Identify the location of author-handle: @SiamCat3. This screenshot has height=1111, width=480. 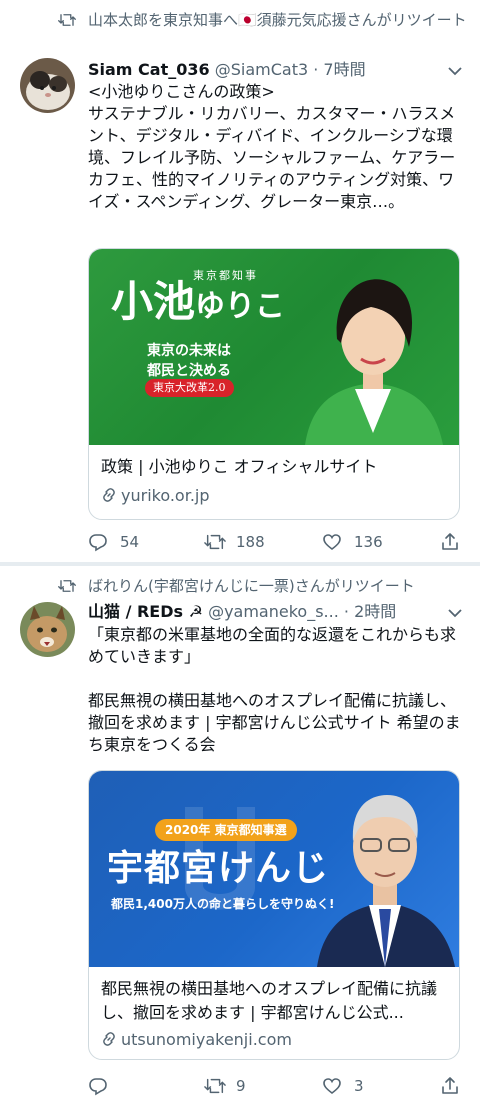
(261, 69).